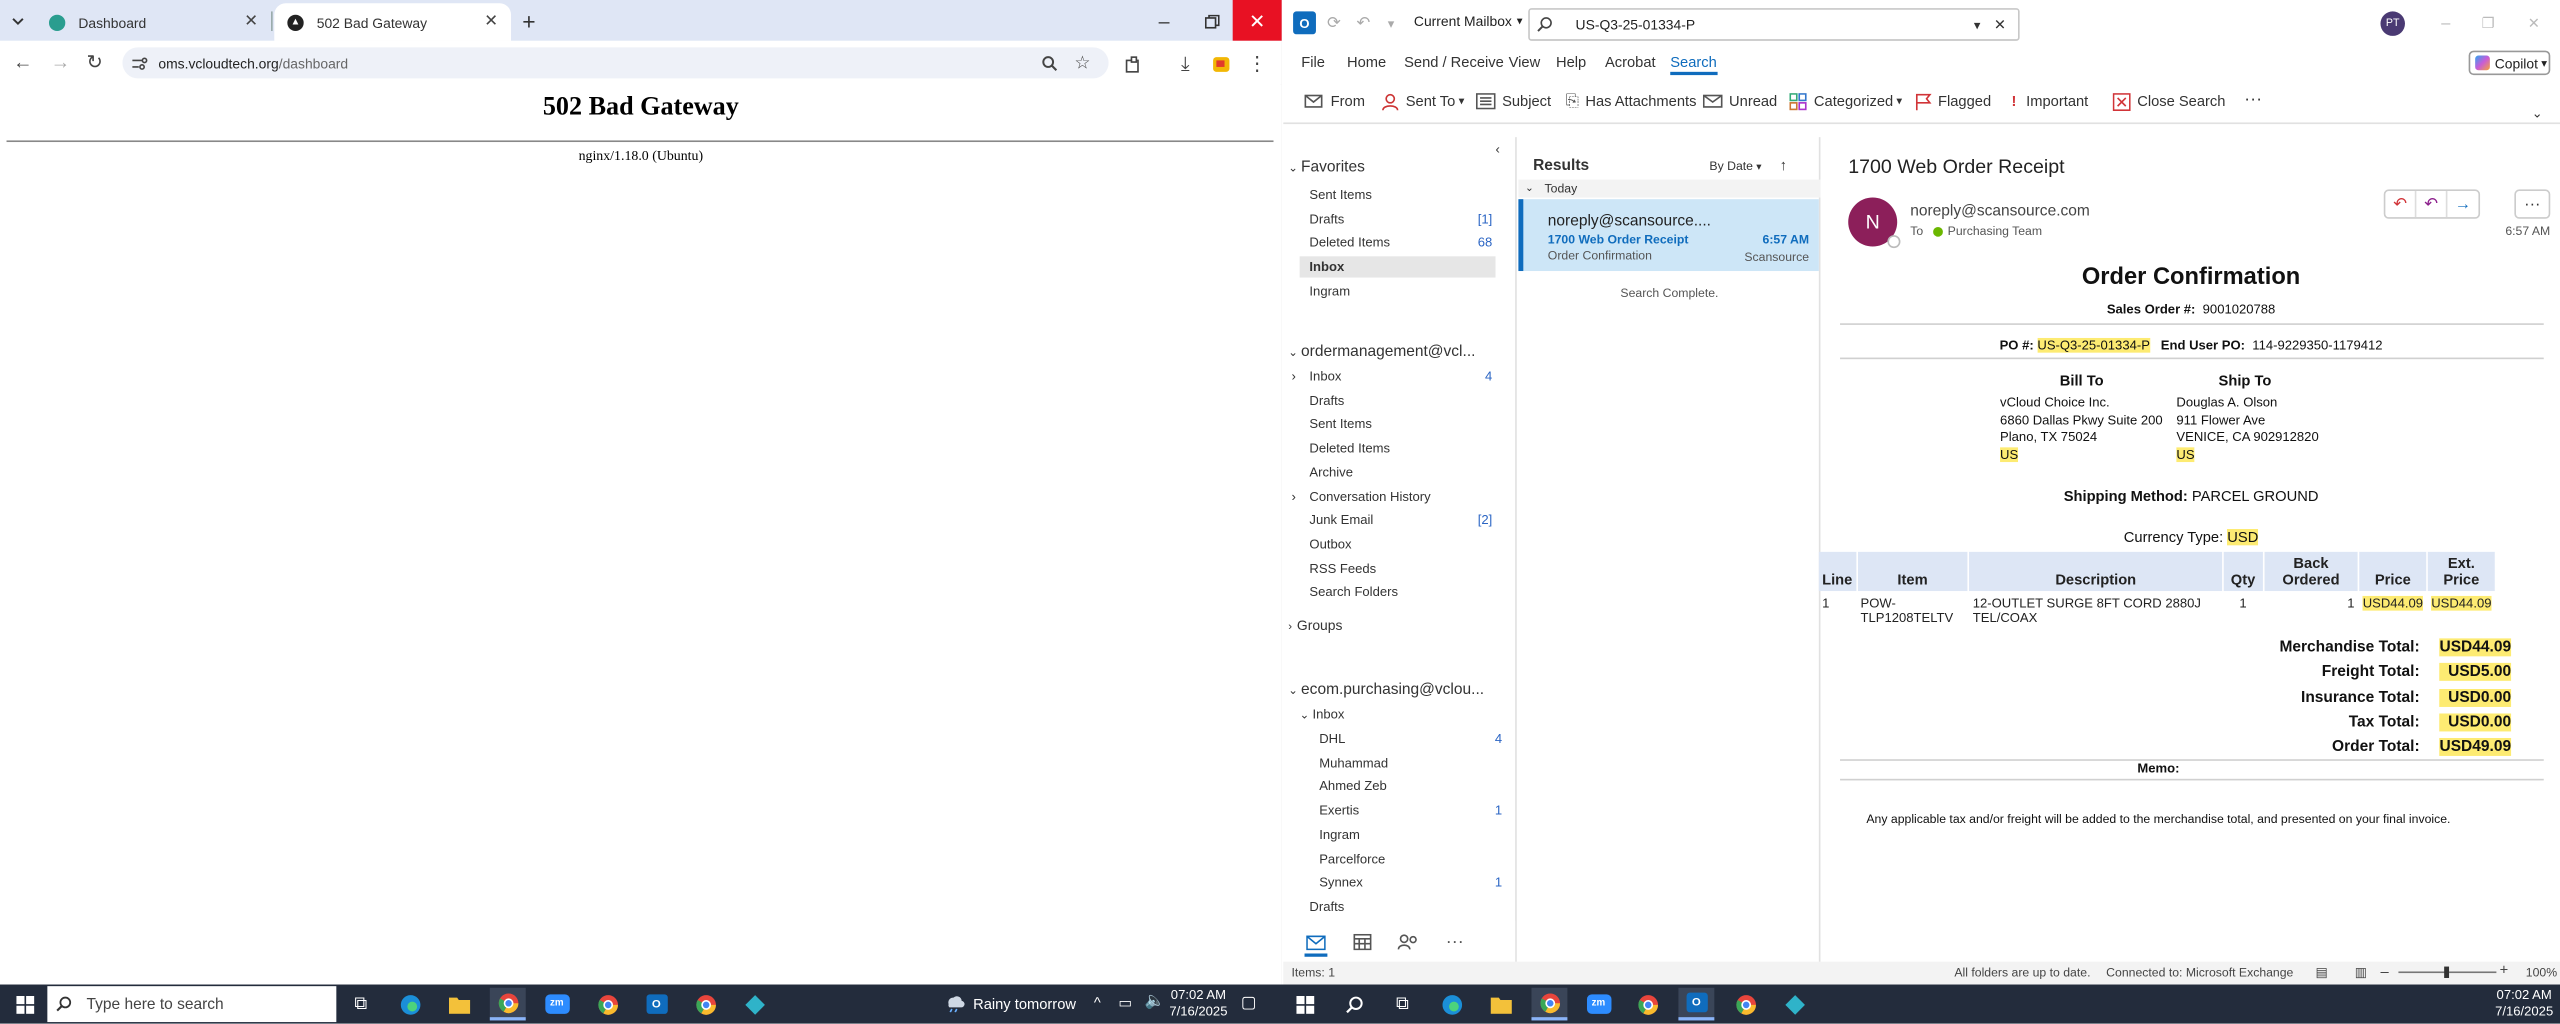 The width and height of the screenshot is (2560, 1024). What do you see at coordinates (2322, 972) in the screenshot?
I see `normal-view-icon: ▤` at bounding box center [2322, 972].